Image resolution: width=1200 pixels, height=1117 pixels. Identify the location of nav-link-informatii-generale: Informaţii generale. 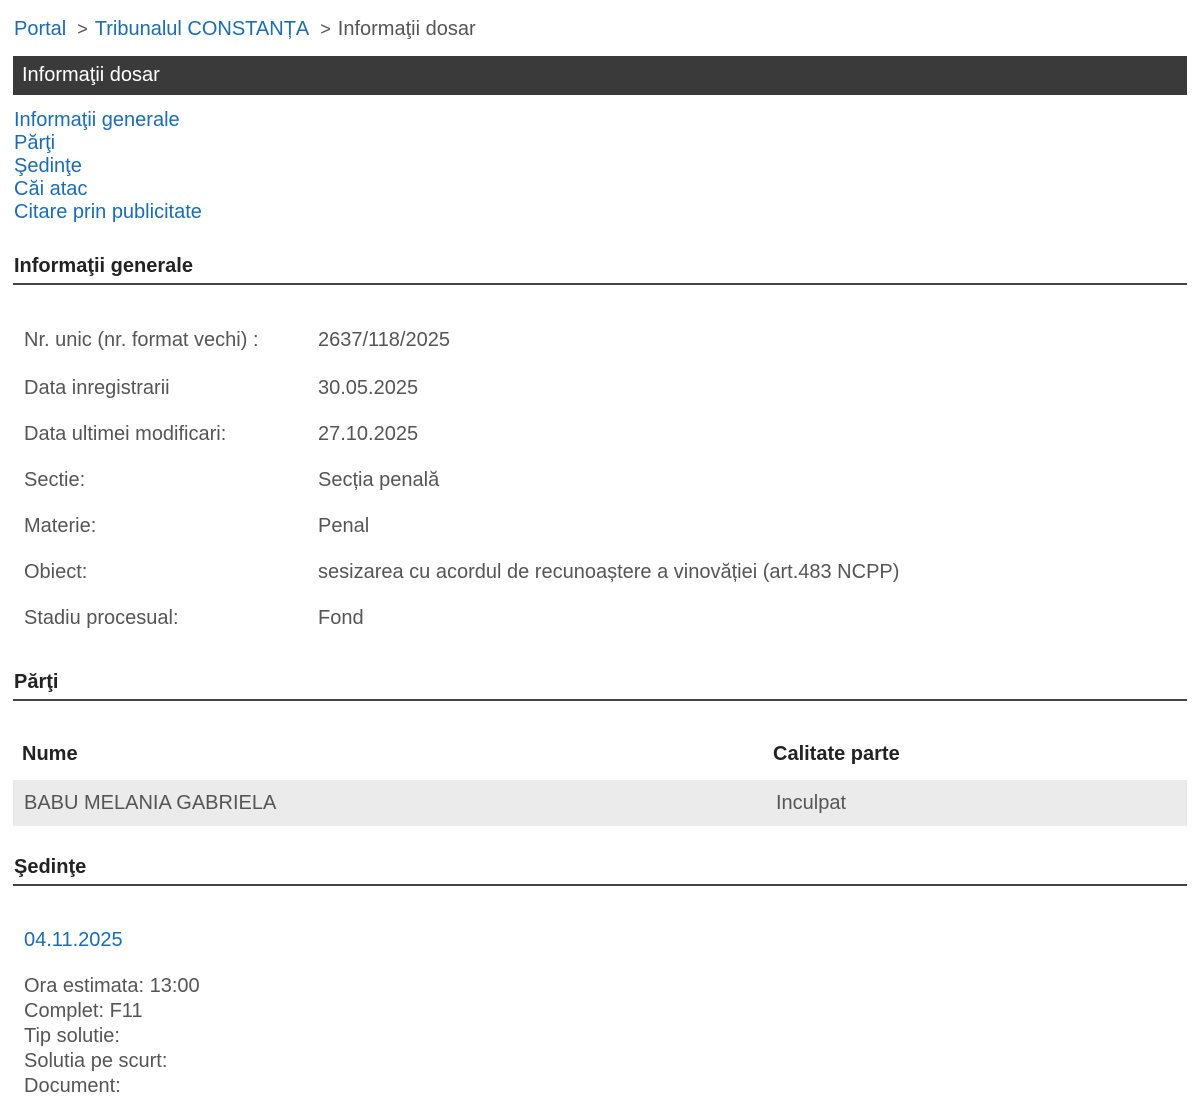
(108, 120).